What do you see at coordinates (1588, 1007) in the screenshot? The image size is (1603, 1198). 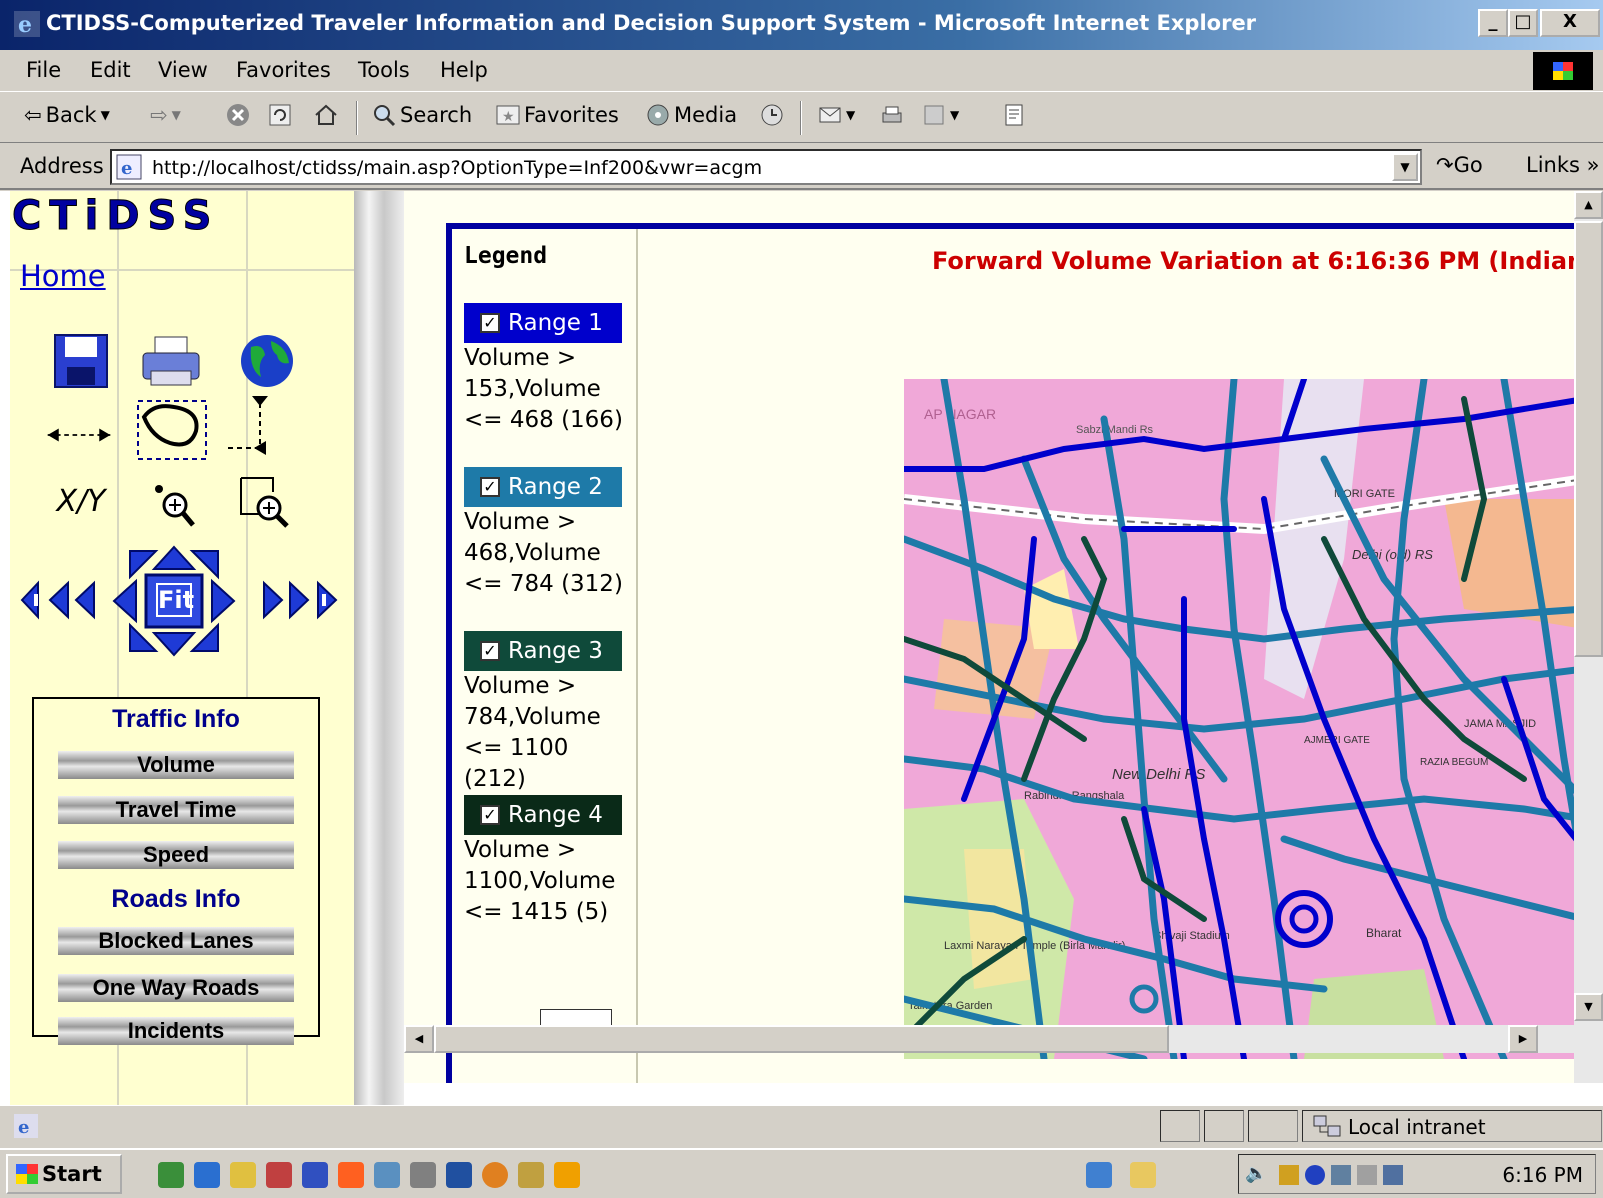 I see `scroll-down-button: ▼` at bounding box center [1588, 1007].